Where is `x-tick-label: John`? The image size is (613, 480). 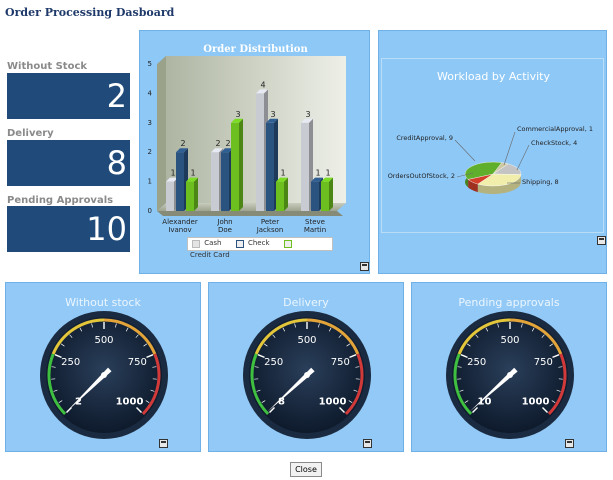 x-tick-label: John is located at coordinates (224, 222).